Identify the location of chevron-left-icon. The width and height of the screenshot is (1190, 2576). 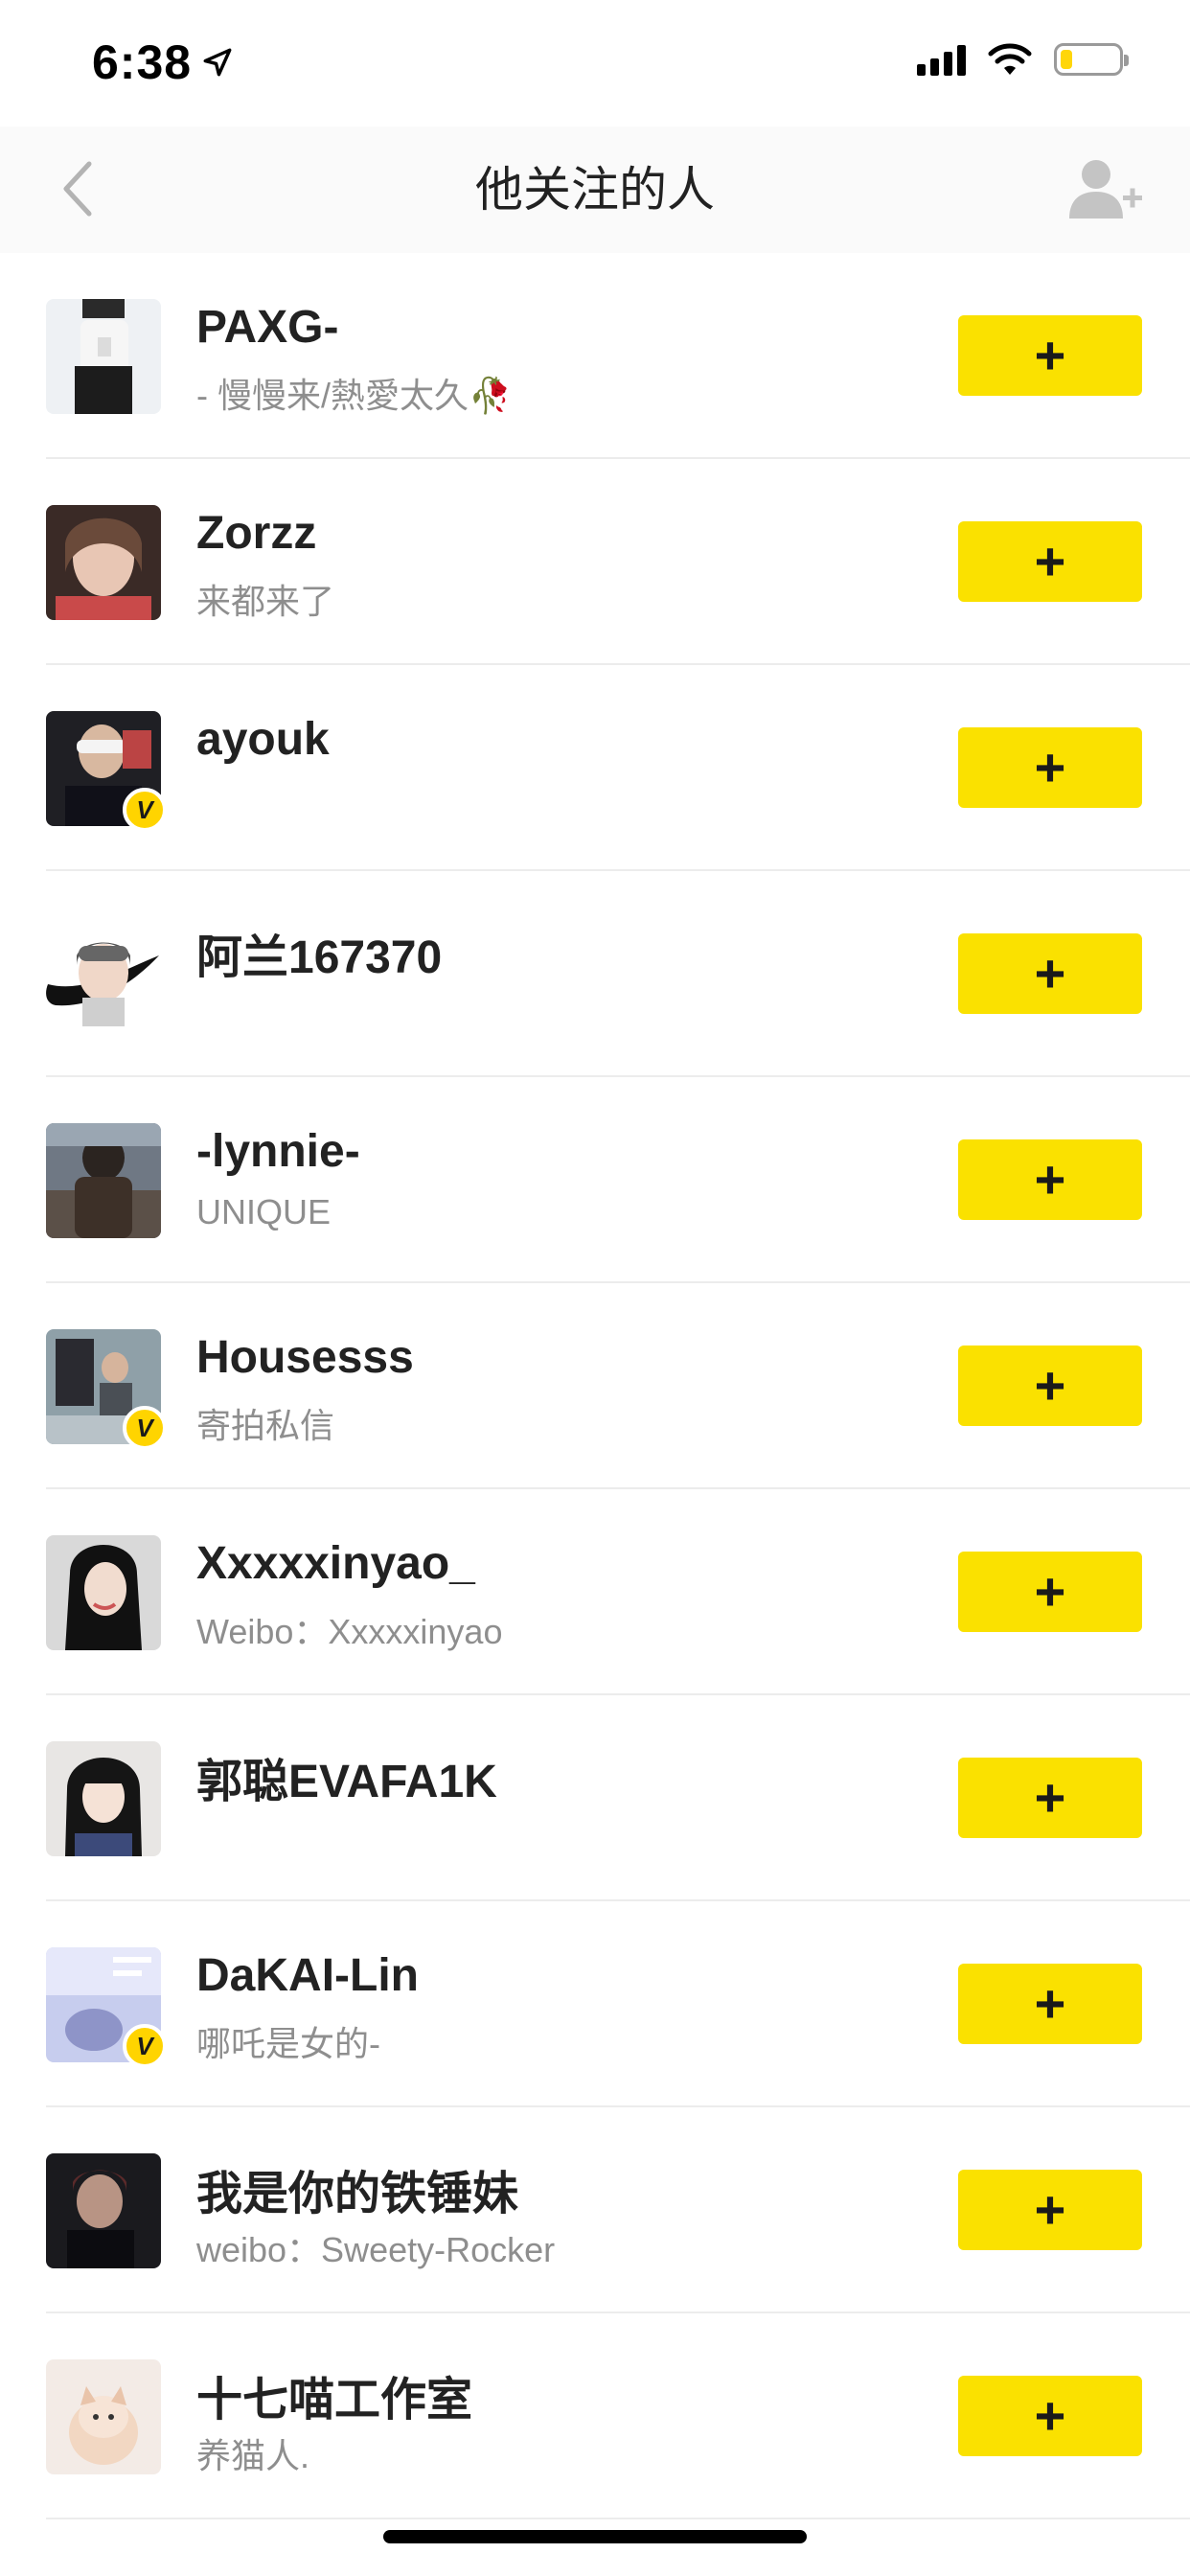
(78, 189).